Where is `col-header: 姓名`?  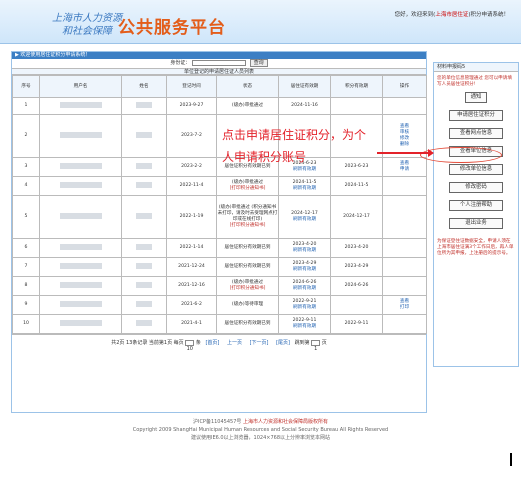
col-header: 姓名 is located at coordinates (144, 86).